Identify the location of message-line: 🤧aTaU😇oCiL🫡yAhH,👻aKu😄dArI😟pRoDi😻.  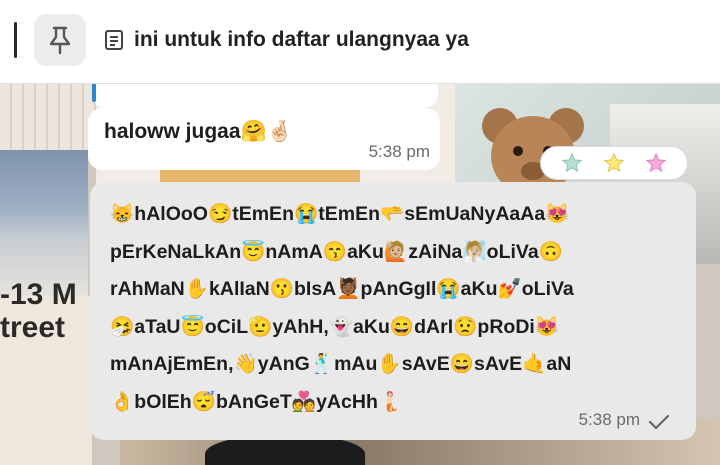
(335, 326).